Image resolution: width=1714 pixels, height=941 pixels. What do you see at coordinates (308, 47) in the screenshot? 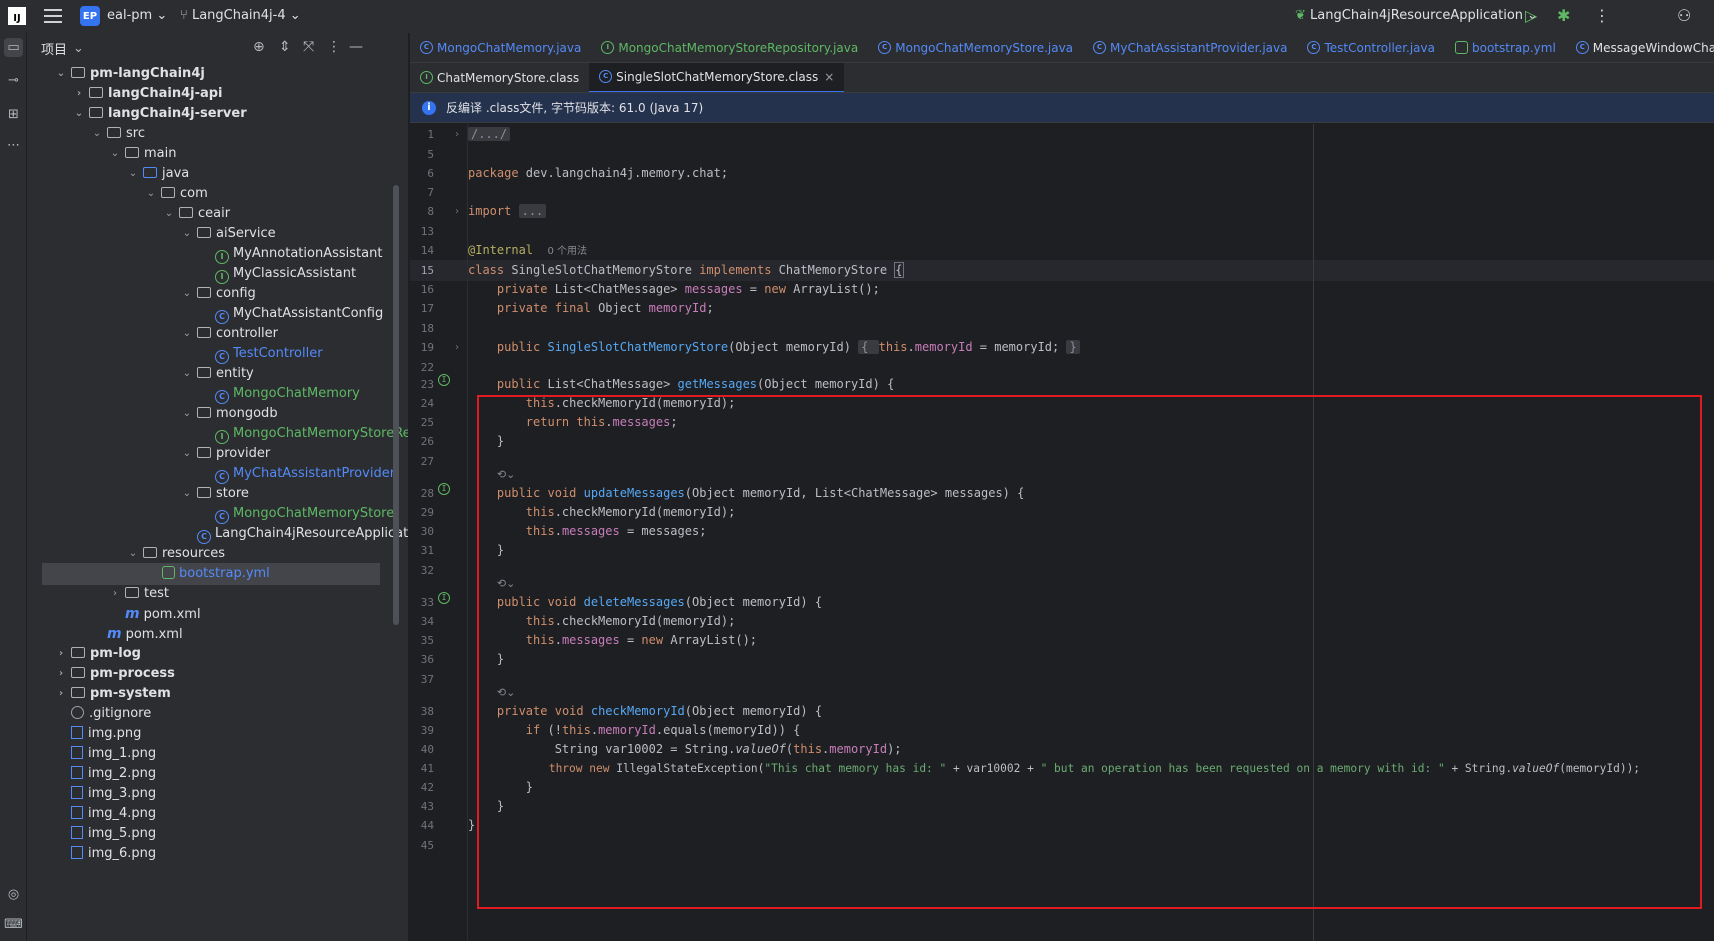
I see `collapse-all-icon: ⤧` at bounding box center [308, 47].